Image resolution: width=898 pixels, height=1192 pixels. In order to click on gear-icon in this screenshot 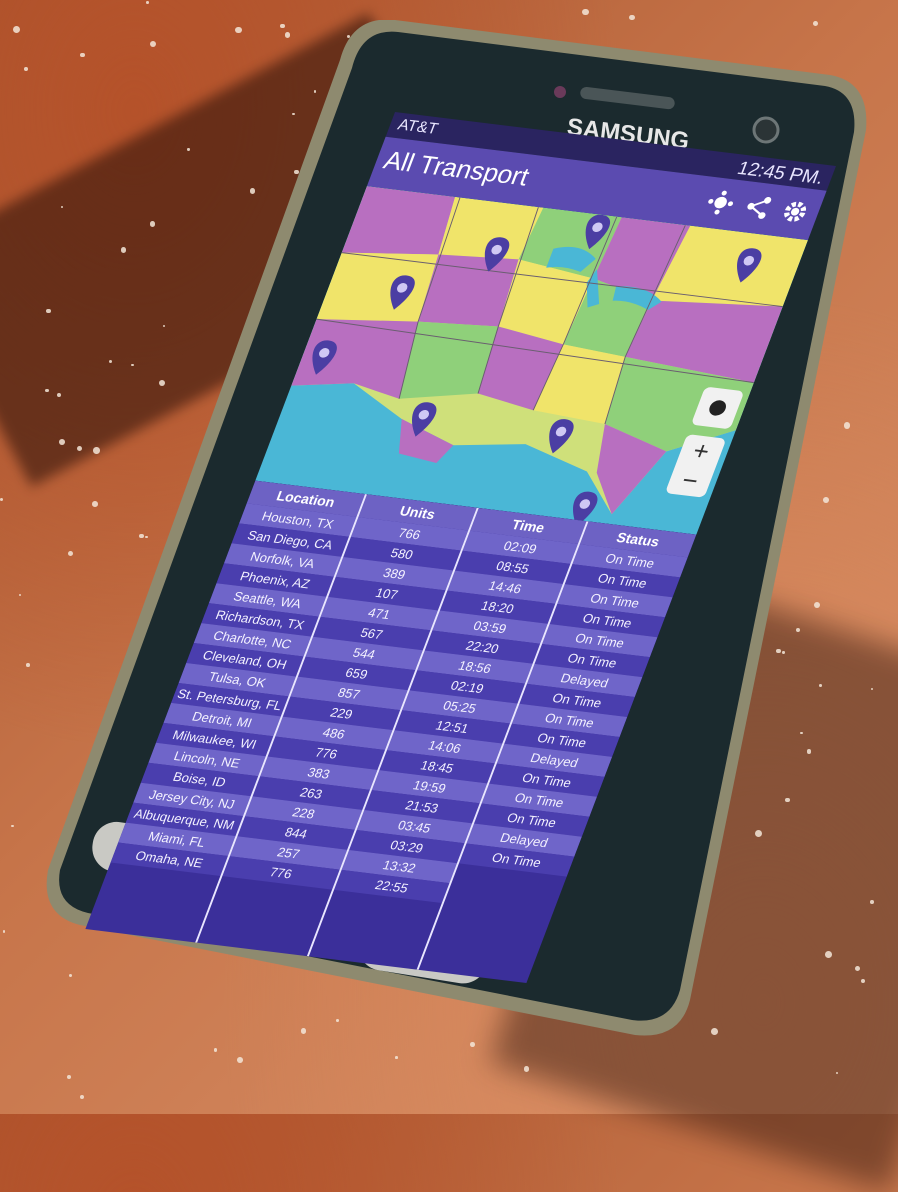, I will do `click(795, 212)`.